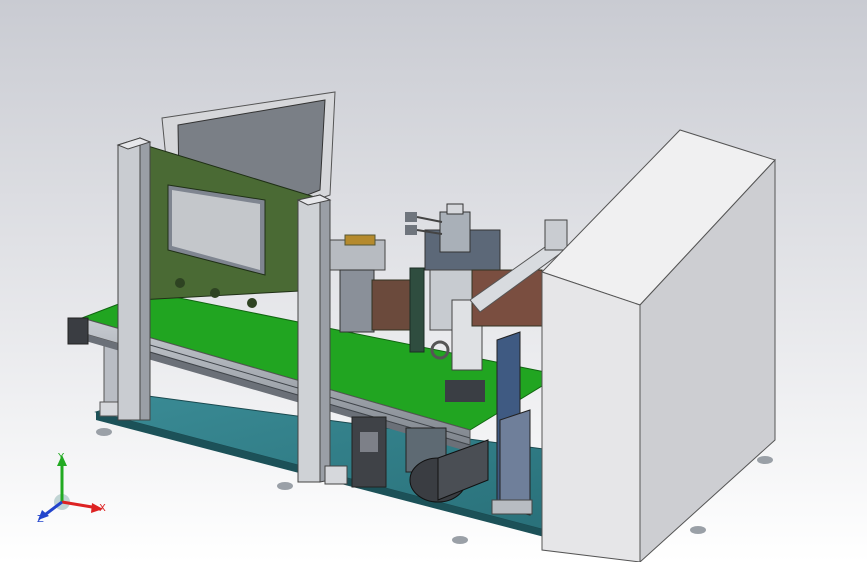 This screenshot has width=867, height=562. Describe the element at coordinates (40, 519) in the screenshot. I see `triad-z-label: Z` at that location.